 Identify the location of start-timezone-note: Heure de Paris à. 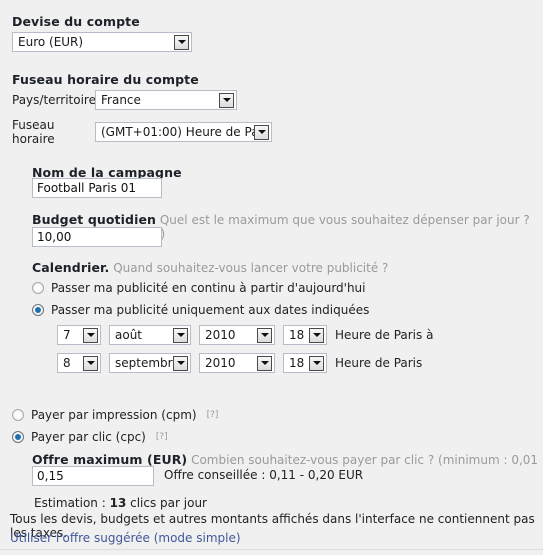
(384, 335).